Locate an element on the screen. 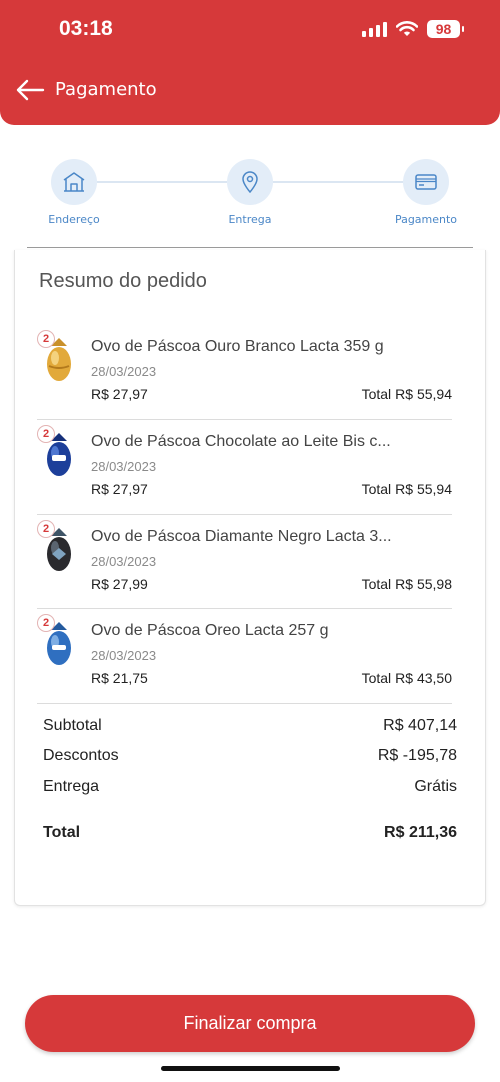 The height and width of the screenshot is (1082, 500). item-total: Total R$ 55,98 is located at coordinates (405, 584).